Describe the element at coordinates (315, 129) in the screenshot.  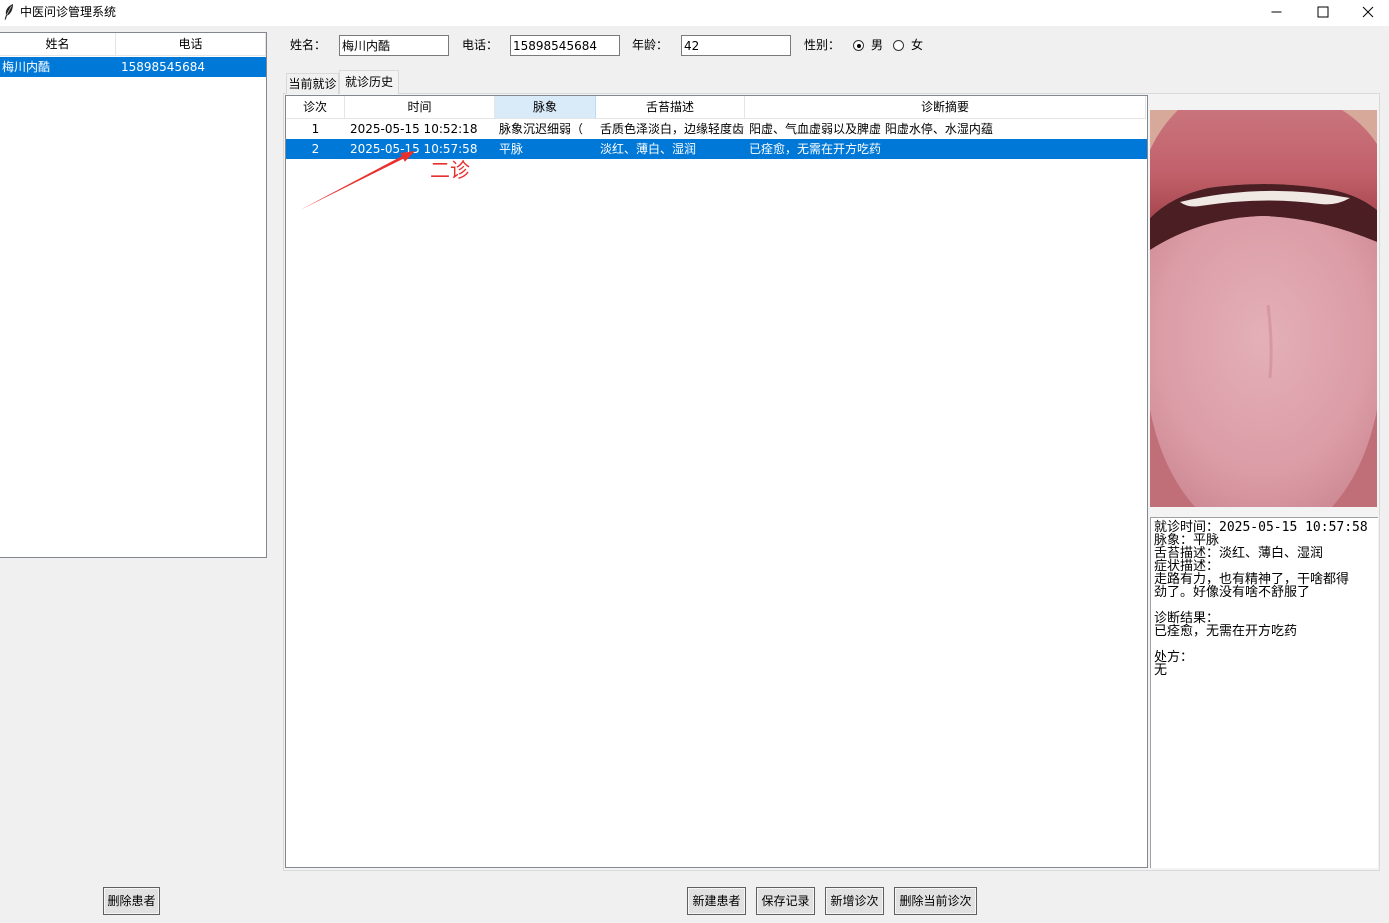
I see `visit-cell: 1` at that location.